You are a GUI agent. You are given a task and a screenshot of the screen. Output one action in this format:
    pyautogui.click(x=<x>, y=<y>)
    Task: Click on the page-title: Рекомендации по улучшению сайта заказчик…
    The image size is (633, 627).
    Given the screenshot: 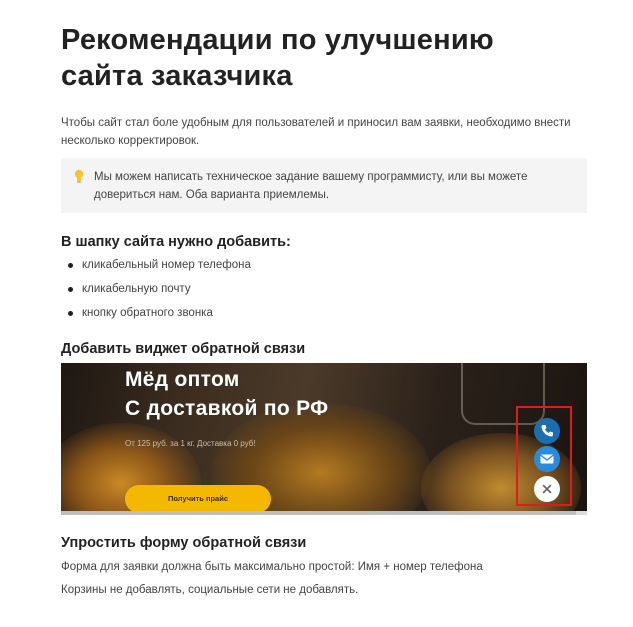 What is the action you would take?
    pyautogui.click(x=277, y=58)
    